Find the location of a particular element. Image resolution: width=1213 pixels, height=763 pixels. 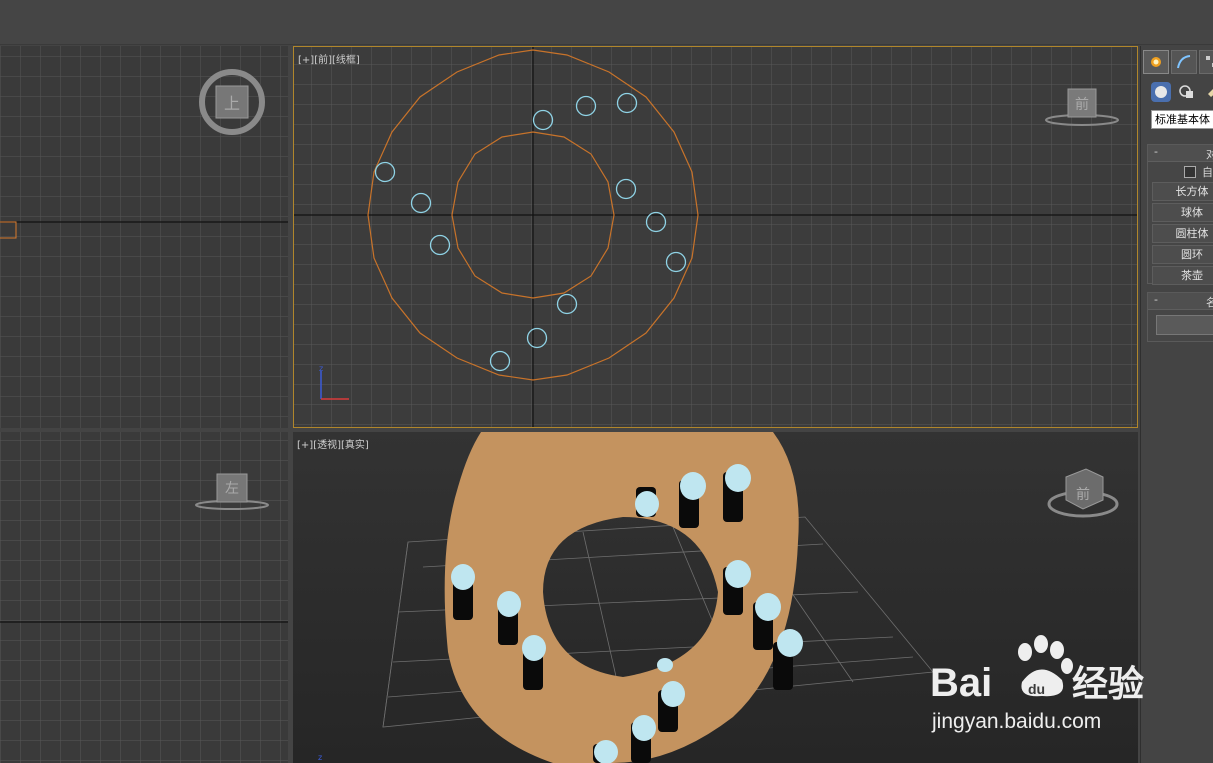

hierarchy-tab is located at coordinates (1206, 62).